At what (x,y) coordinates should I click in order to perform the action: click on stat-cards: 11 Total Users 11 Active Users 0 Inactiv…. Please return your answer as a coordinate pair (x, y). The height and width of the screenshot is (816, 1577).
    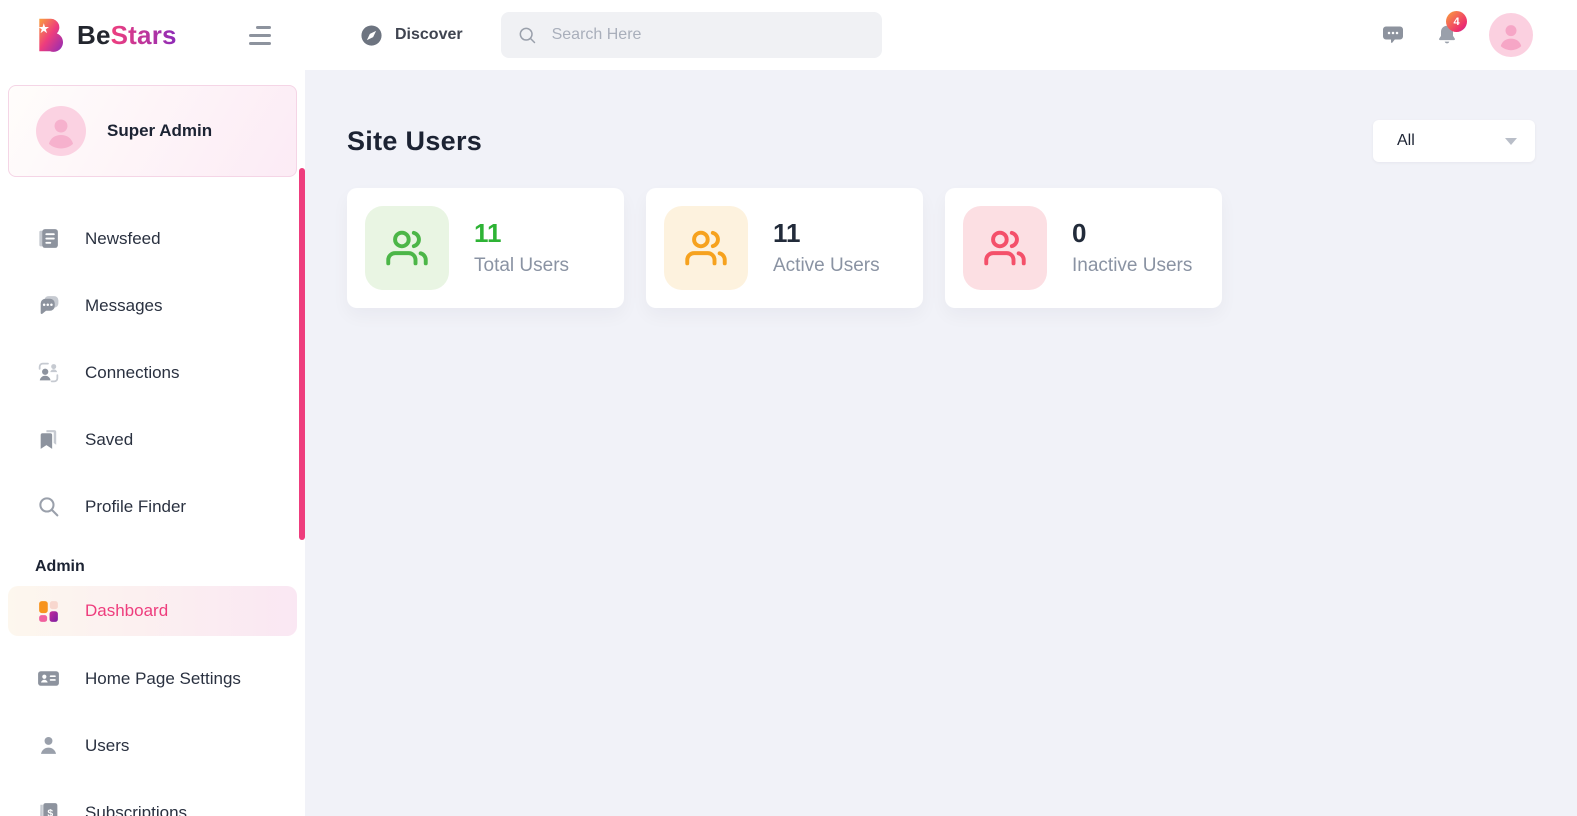
    Looking at the image, I should click on (941, 248).